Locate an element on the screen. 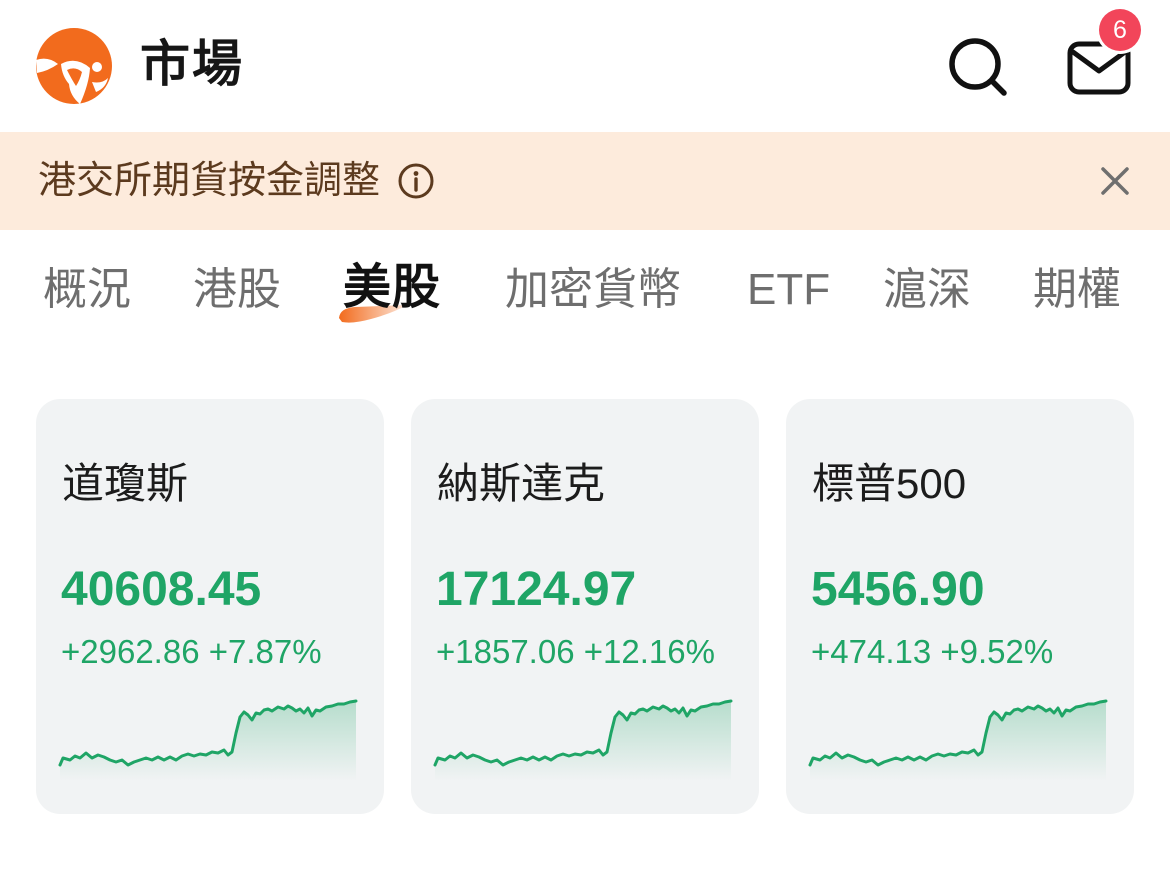  moomoo-logo-icon is located at coordinates (74, 66).